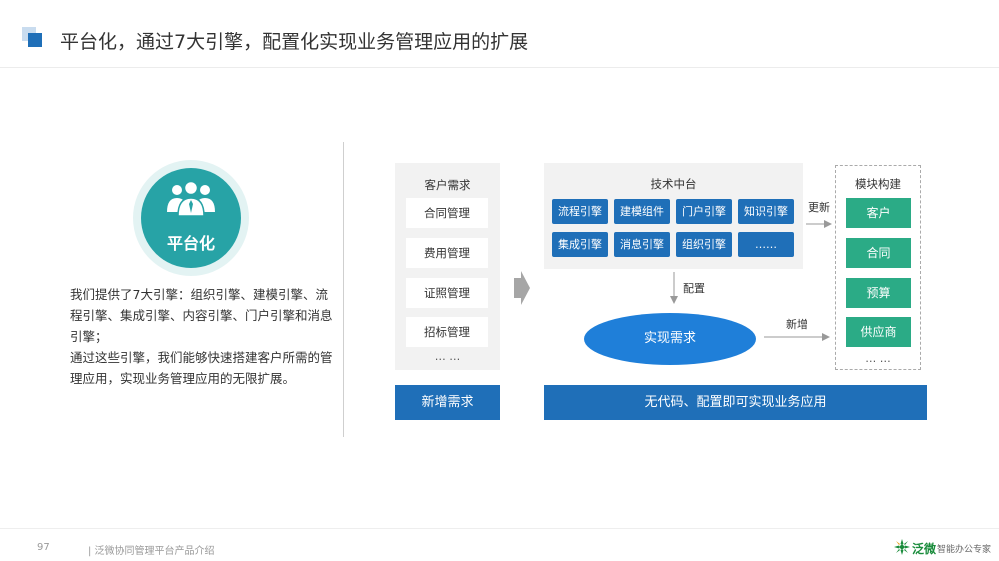 The width and height of the screenshot is (999, 561). What do you see at coordinates (964, 550) in the screenshot?
I see `weaver-slogan: 智能办公专家` at bounding box center [964, 550].